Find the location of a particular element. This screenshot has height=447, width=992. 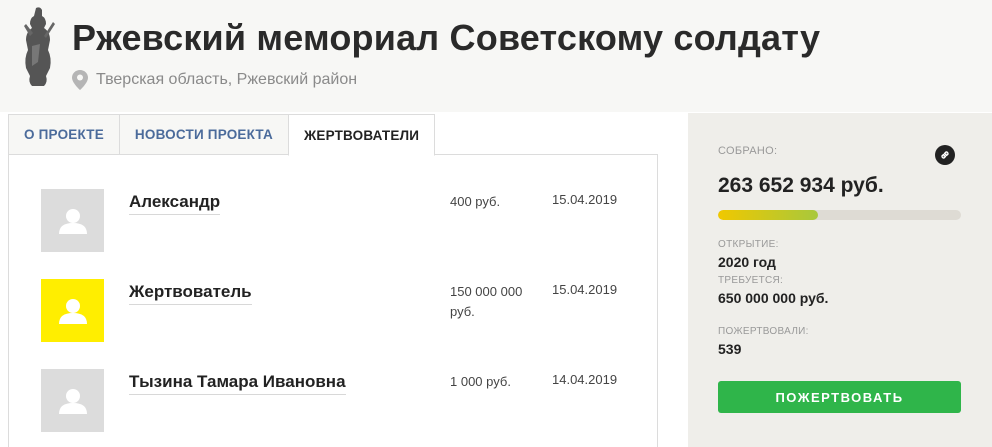

donor-name: Александр is located at coordinates (175, 203).